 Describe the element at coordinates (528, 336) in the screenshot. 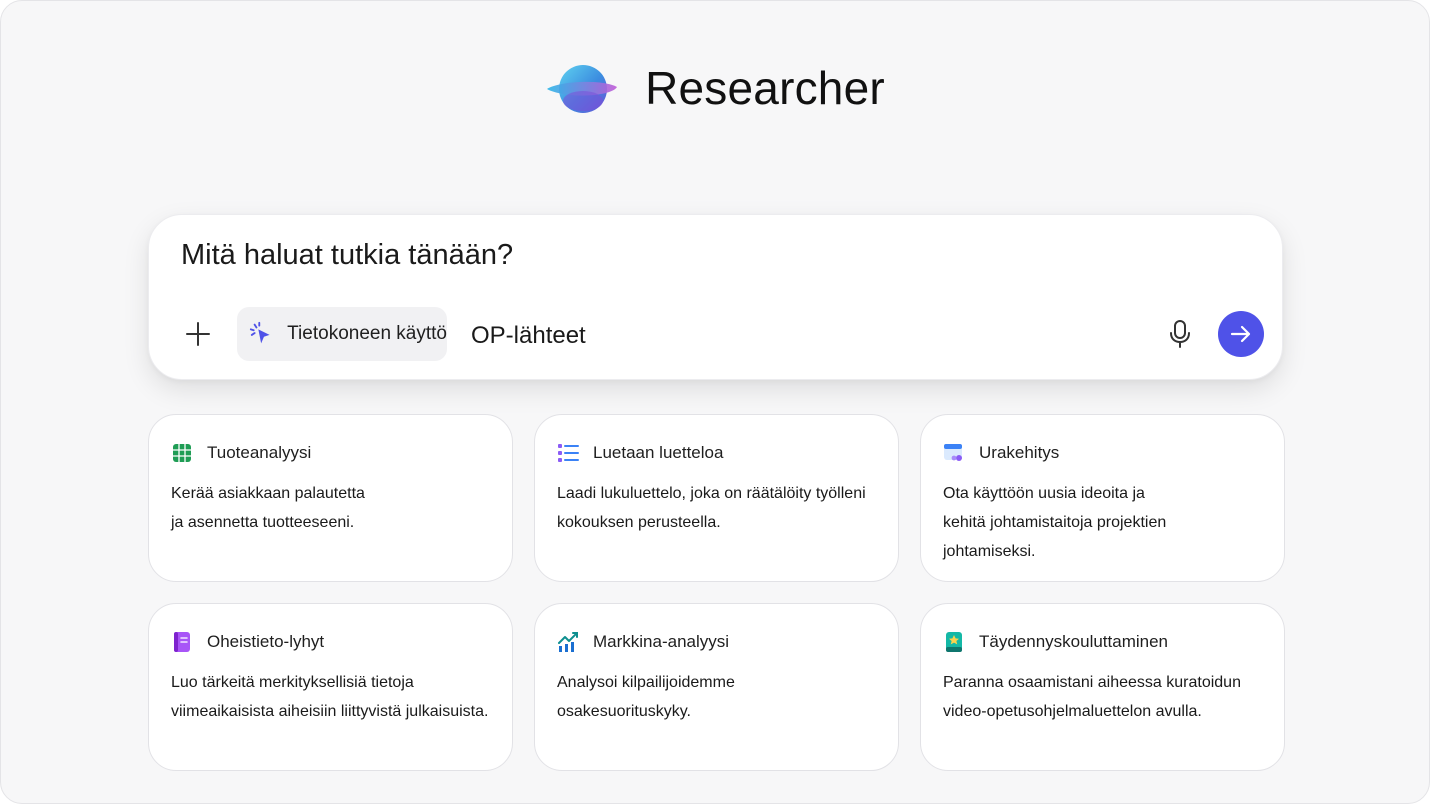

I see `sources-label: OP-lähteet` at that location.